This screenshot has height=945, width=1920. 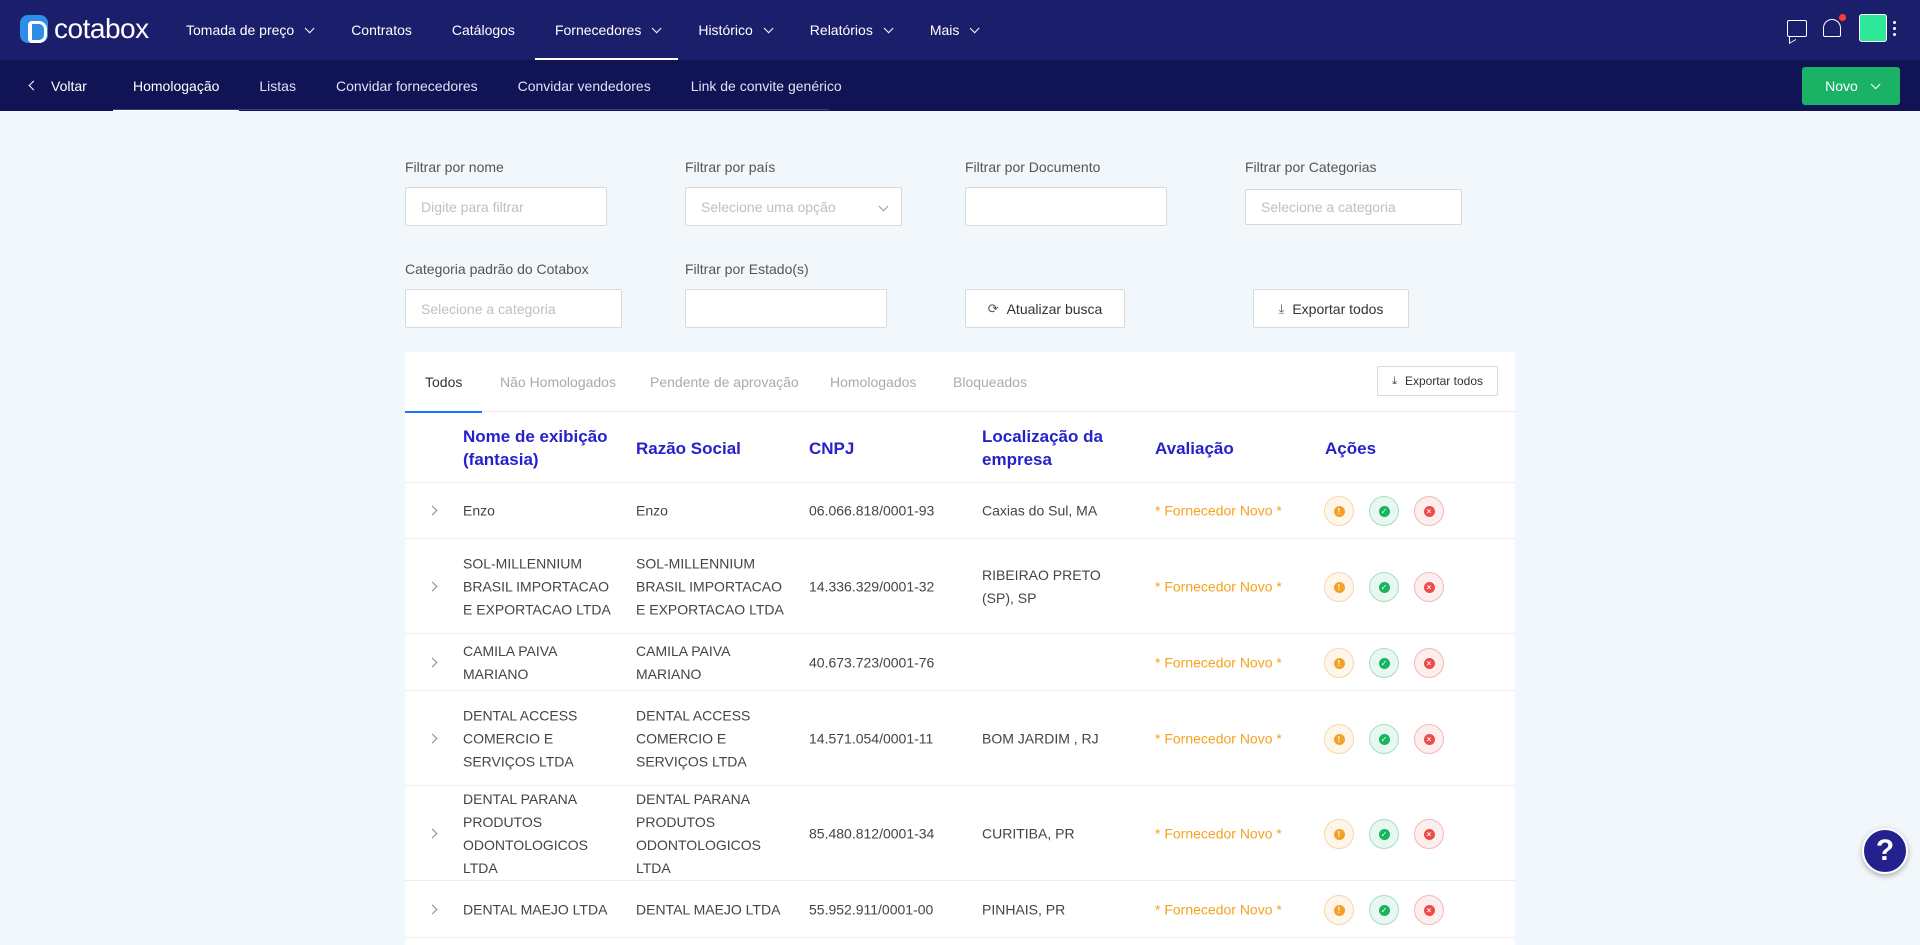 I want to click on logo-icon, so click(x=34, y=29).